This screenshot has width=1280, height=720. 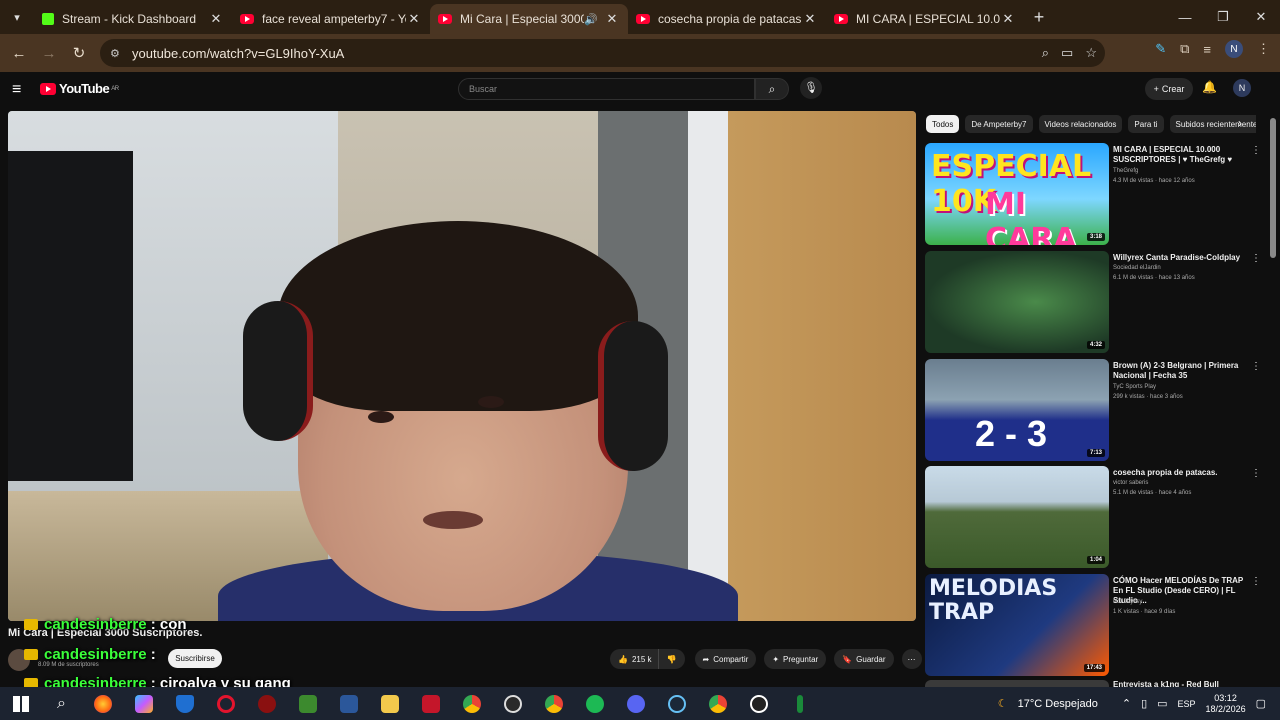 What do you see at coordinates (634, 659) in the screenshot?
I see `like-button: 👍 215 k` at bounding box center [634, 659].